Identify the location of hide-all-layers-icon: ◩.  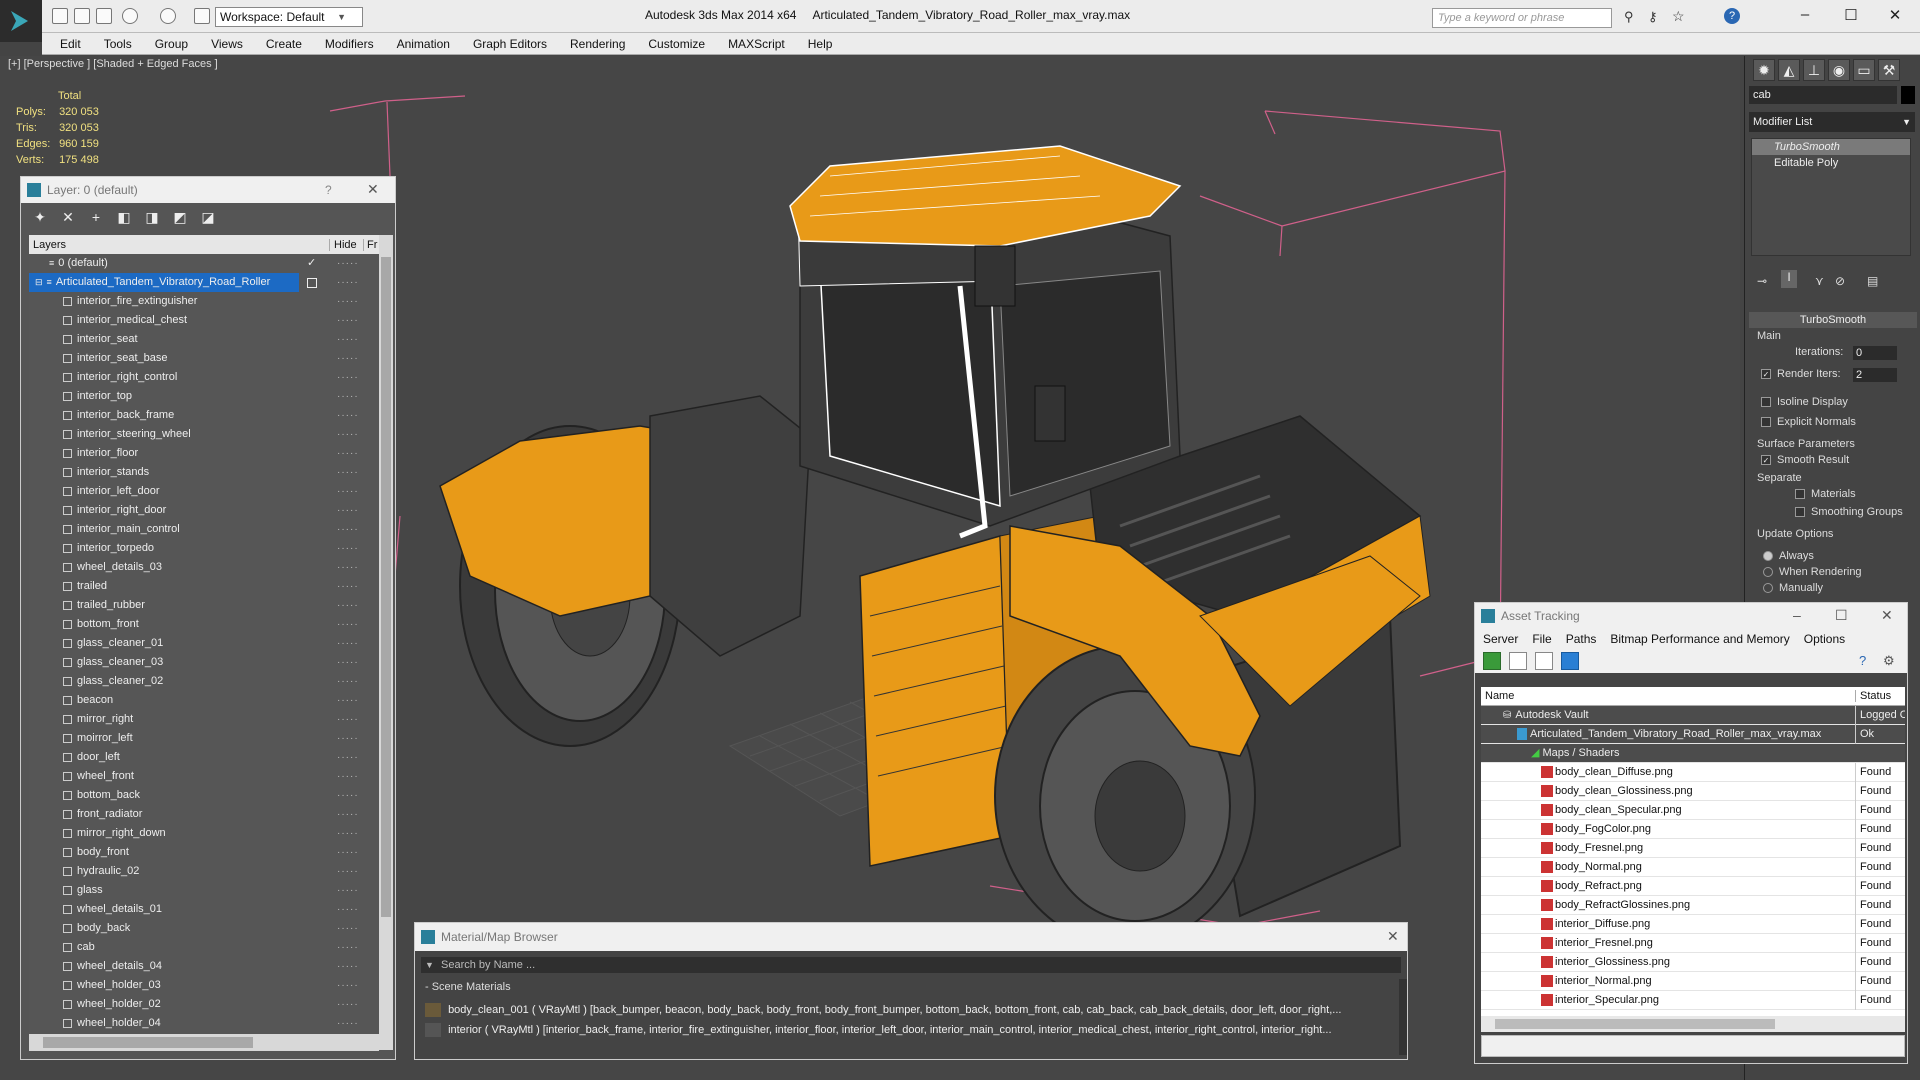
(180, 218).